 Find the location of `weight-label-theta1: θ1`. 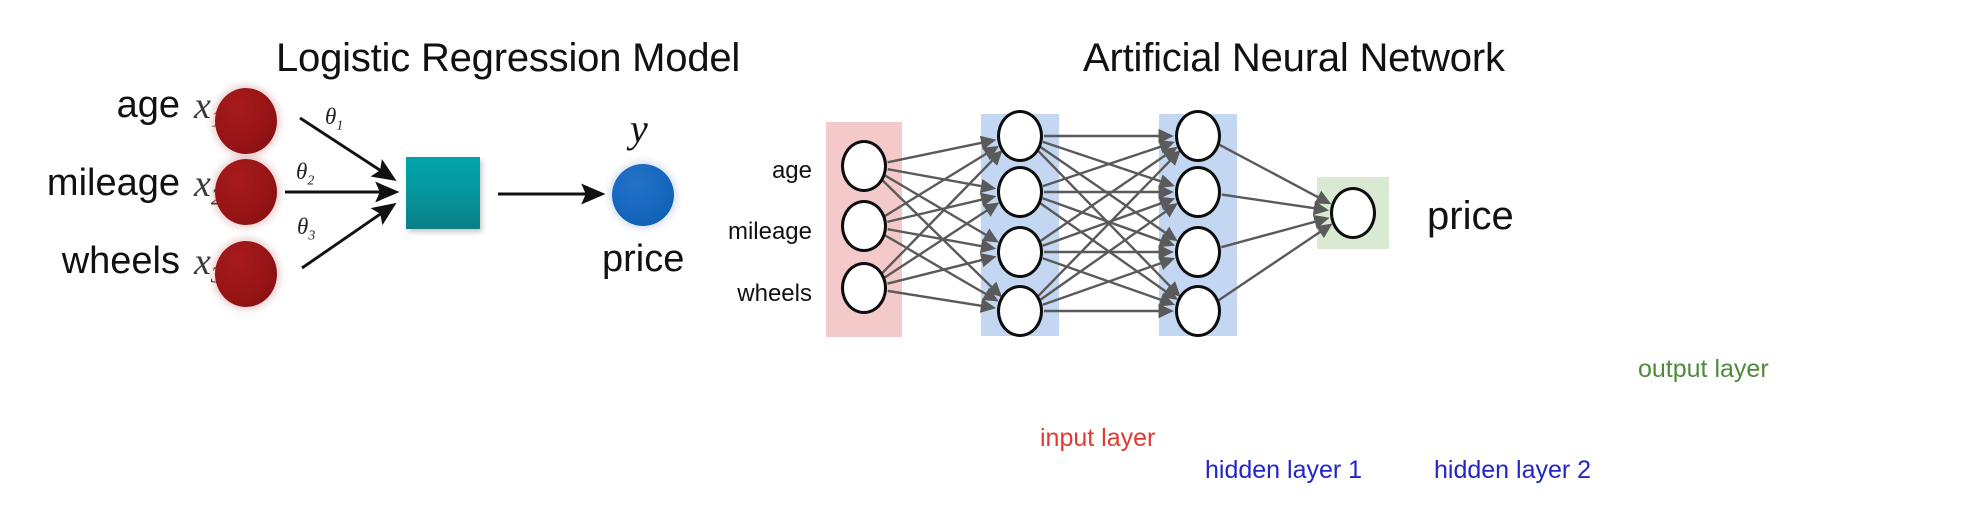

weight-label-theta1: θ1 is located at coordinates (334, 119).